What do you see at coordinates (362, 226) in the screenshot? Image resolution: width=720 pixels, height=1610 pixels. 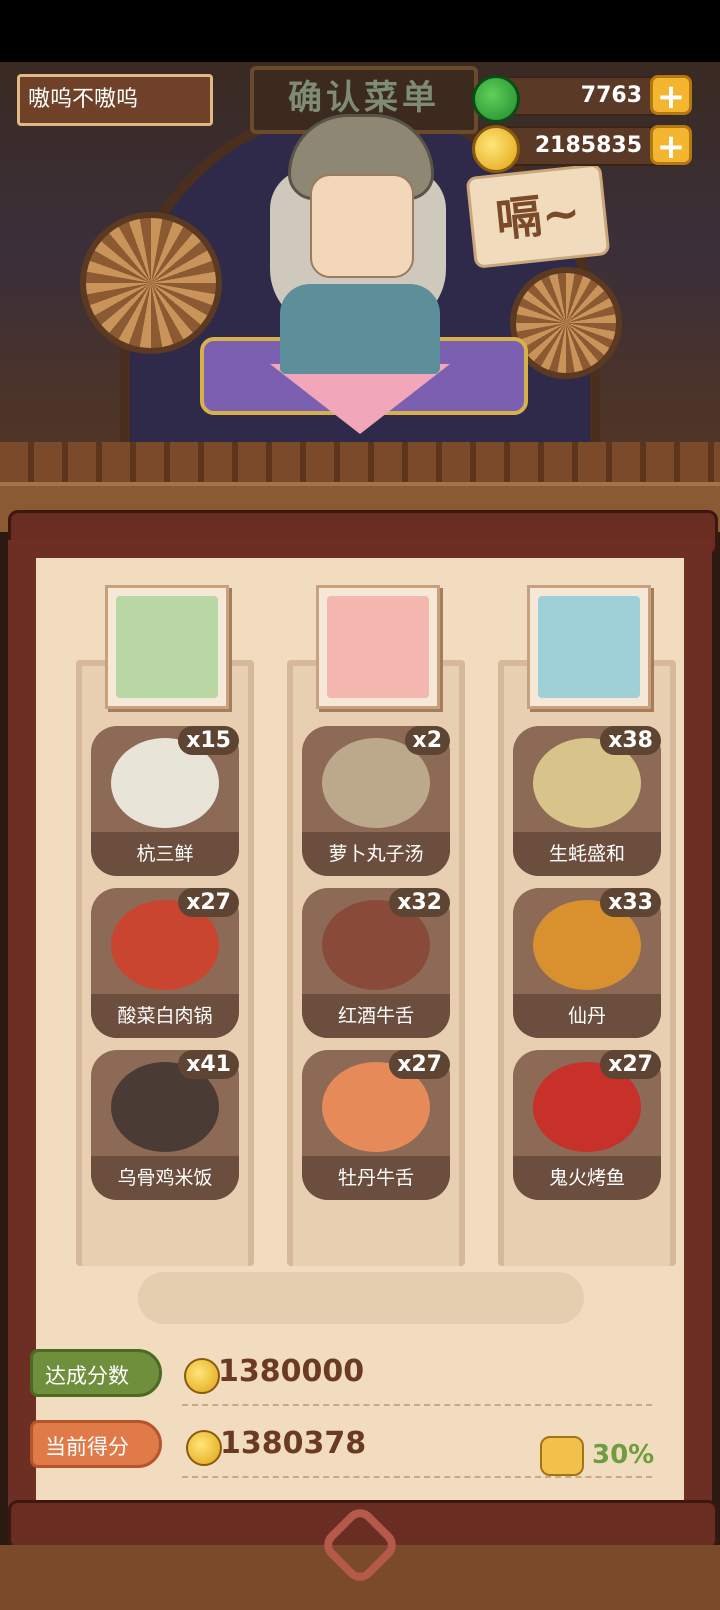 I see `character-face` at bounding box center [362, 226].